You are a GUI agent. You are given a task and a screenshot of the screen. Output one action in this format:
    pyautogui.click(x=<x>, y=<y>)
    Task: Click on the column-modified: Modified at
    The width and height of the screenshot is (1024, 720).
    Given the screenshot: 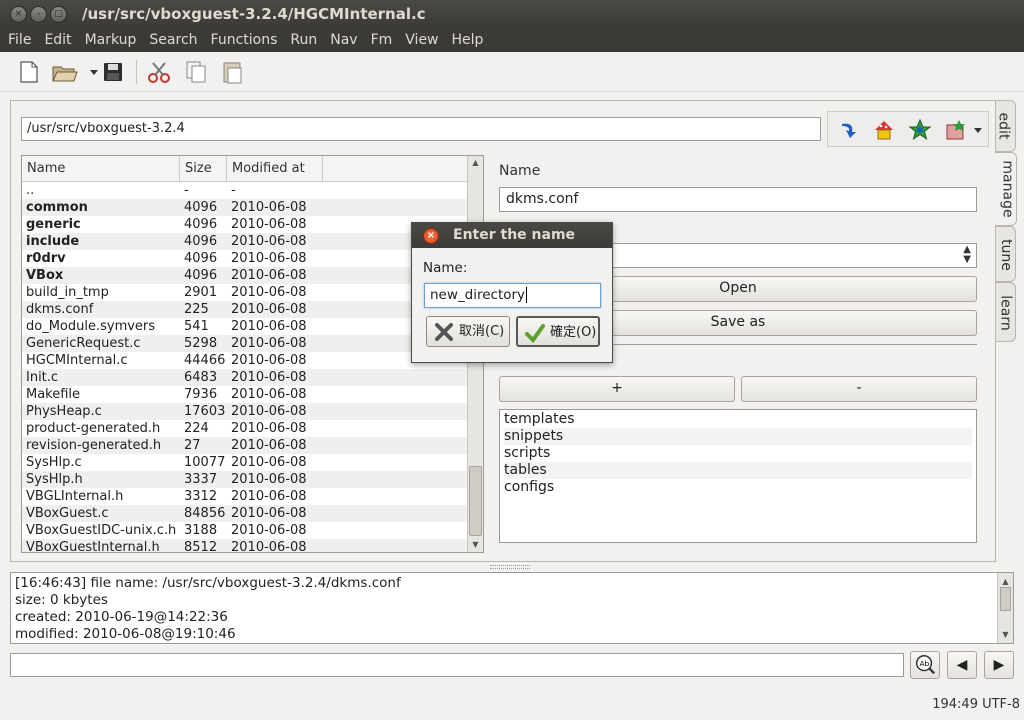 What is the action you would take?
    pyautogui.click(x=275, y=168)
    